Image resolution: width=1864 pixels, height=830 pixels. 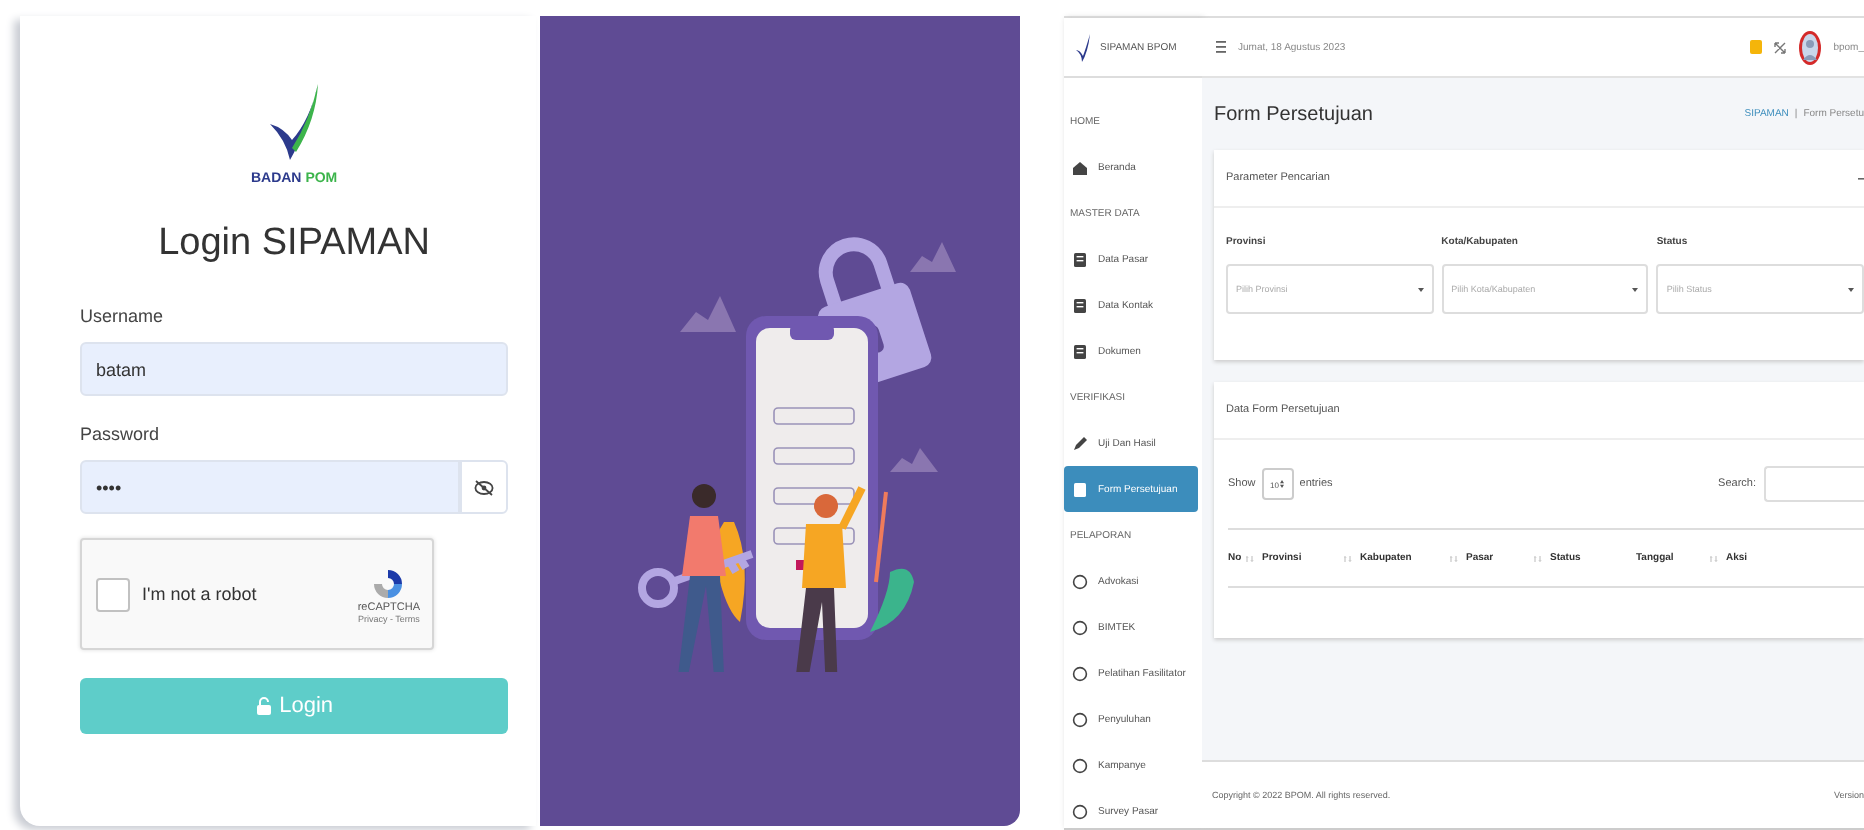 What do you see at coordinates (388, 583) in the screenshot?
I see `recaptcha-logo-icon` at bounding box center [388, 583].